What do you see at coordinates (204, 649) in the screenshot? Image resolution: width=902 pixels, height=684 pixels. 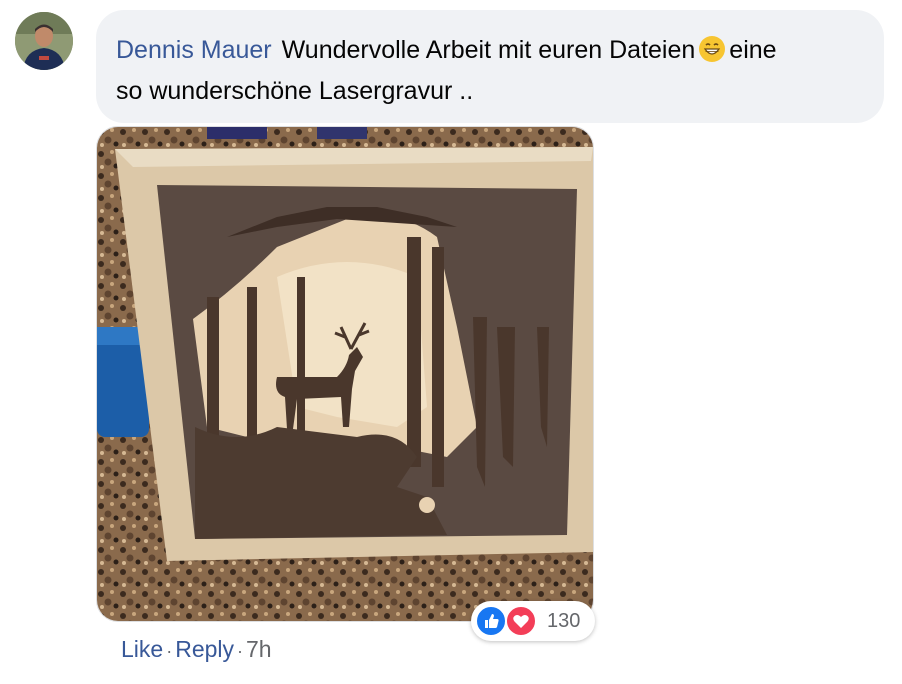 I see `reply-link: Reply` at bounding box center [204, 649].